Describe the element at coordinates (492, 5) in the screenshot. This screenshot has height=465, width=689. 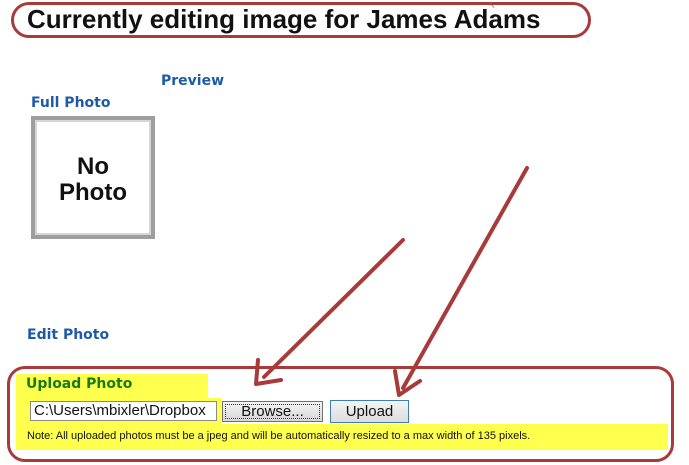
I see `cursor-icon: ↖` at that location.